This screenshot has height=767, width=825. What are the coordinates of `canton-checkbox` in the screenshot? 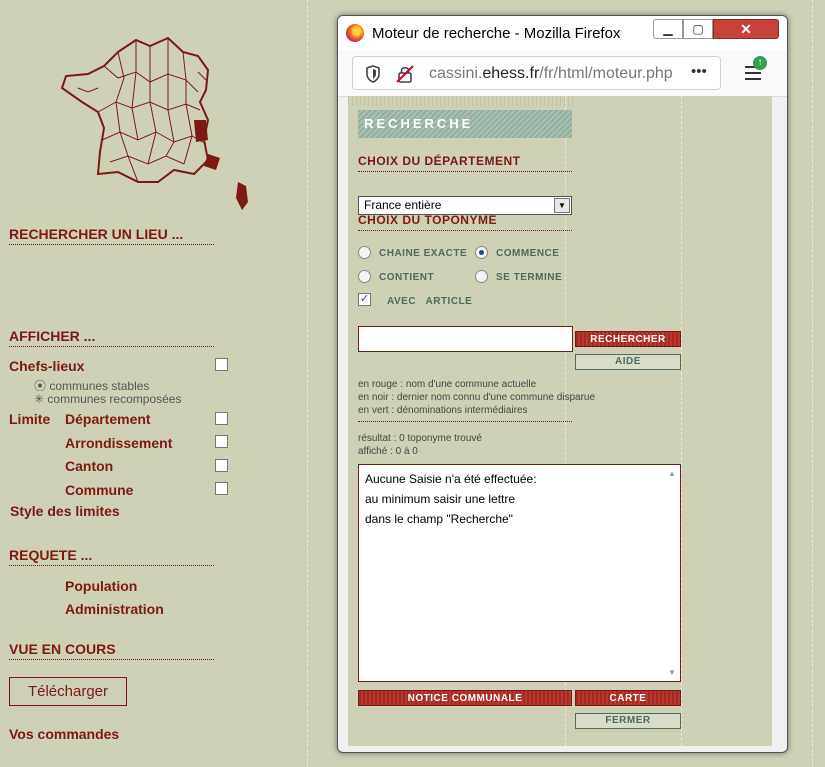 It's located at (221, 465).